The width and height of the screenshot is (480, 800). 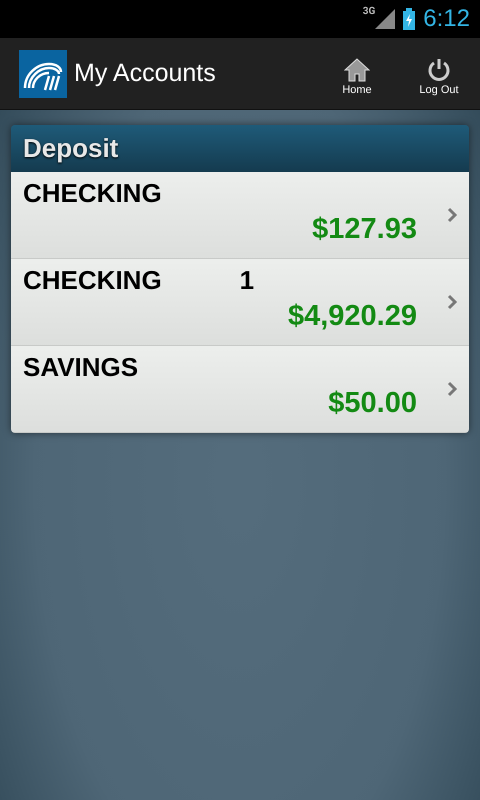 I want to click on home-button: Home, so click(x=357, y=74).